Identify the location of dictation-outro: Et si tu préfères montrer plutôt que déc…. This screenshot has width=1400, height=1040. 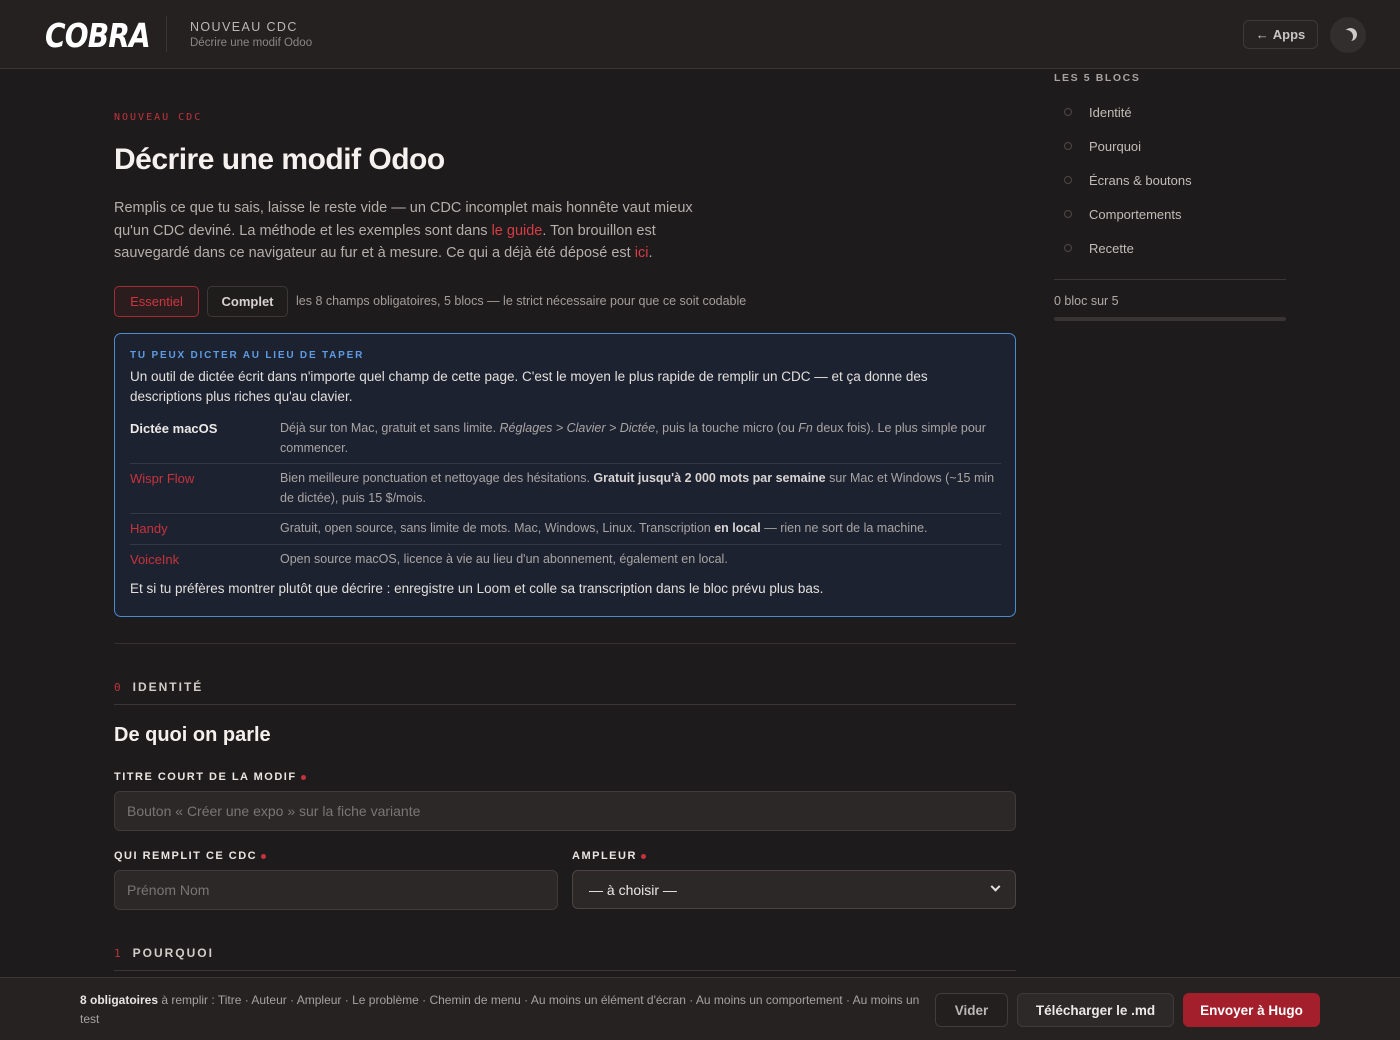
(477, 588).